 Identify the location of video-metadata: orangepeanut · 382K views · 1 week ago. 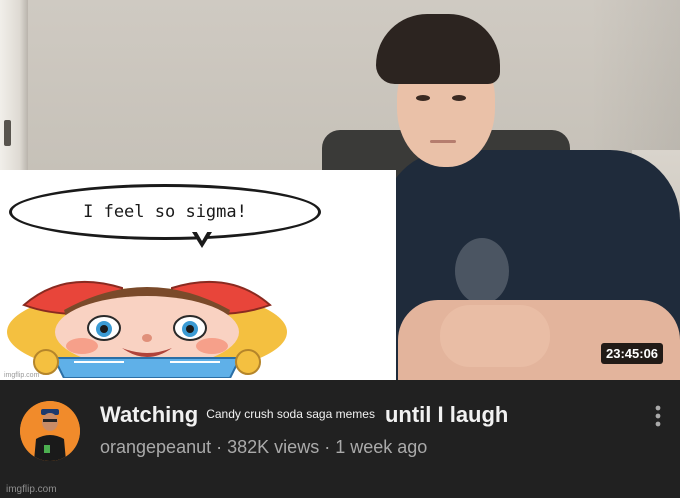
(263, 447).